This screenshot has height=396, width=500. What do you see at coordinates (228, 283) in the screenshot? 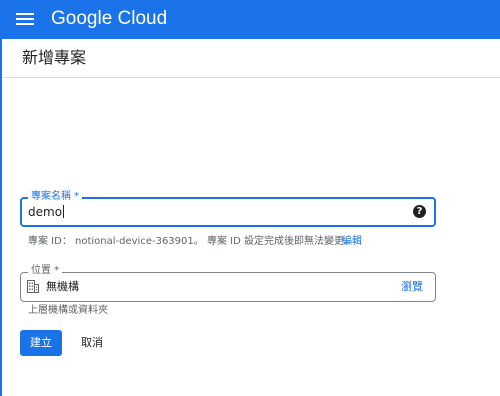
I see `location-field: 位置 * 無機構 瀏覽` at bounding box center [228, 283].